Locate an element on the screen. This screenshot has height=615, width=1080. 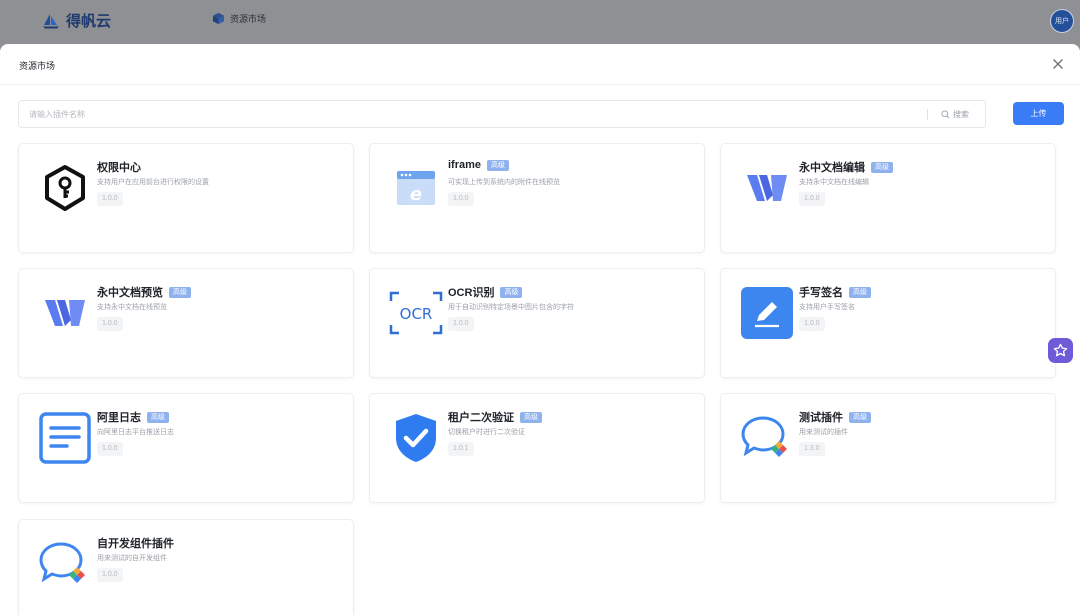
card-name-row: 永中文档预览 高级 is located at coordinates (144, 292).